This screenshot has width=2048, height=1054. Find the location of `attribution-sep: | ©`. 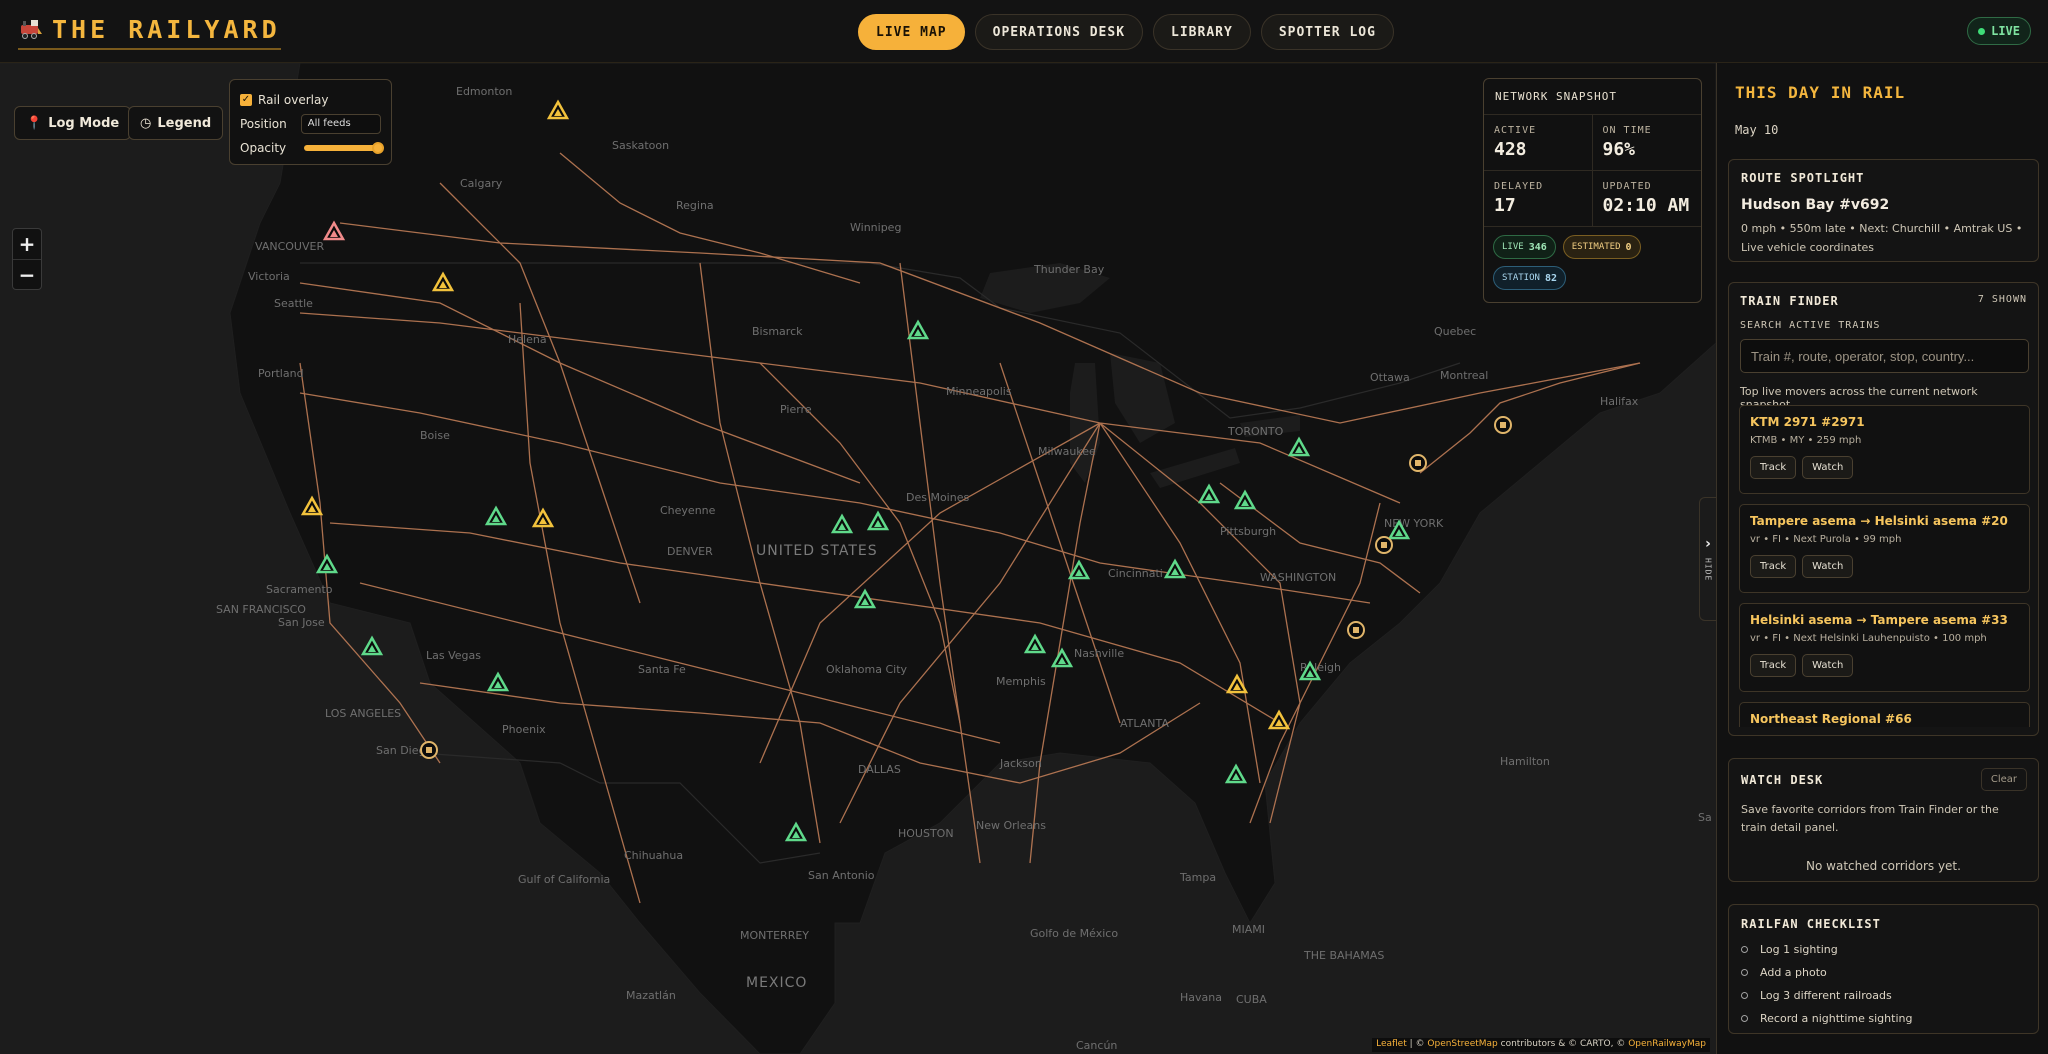

attribution-sep: | © is located at coordinates (1417, 1044).